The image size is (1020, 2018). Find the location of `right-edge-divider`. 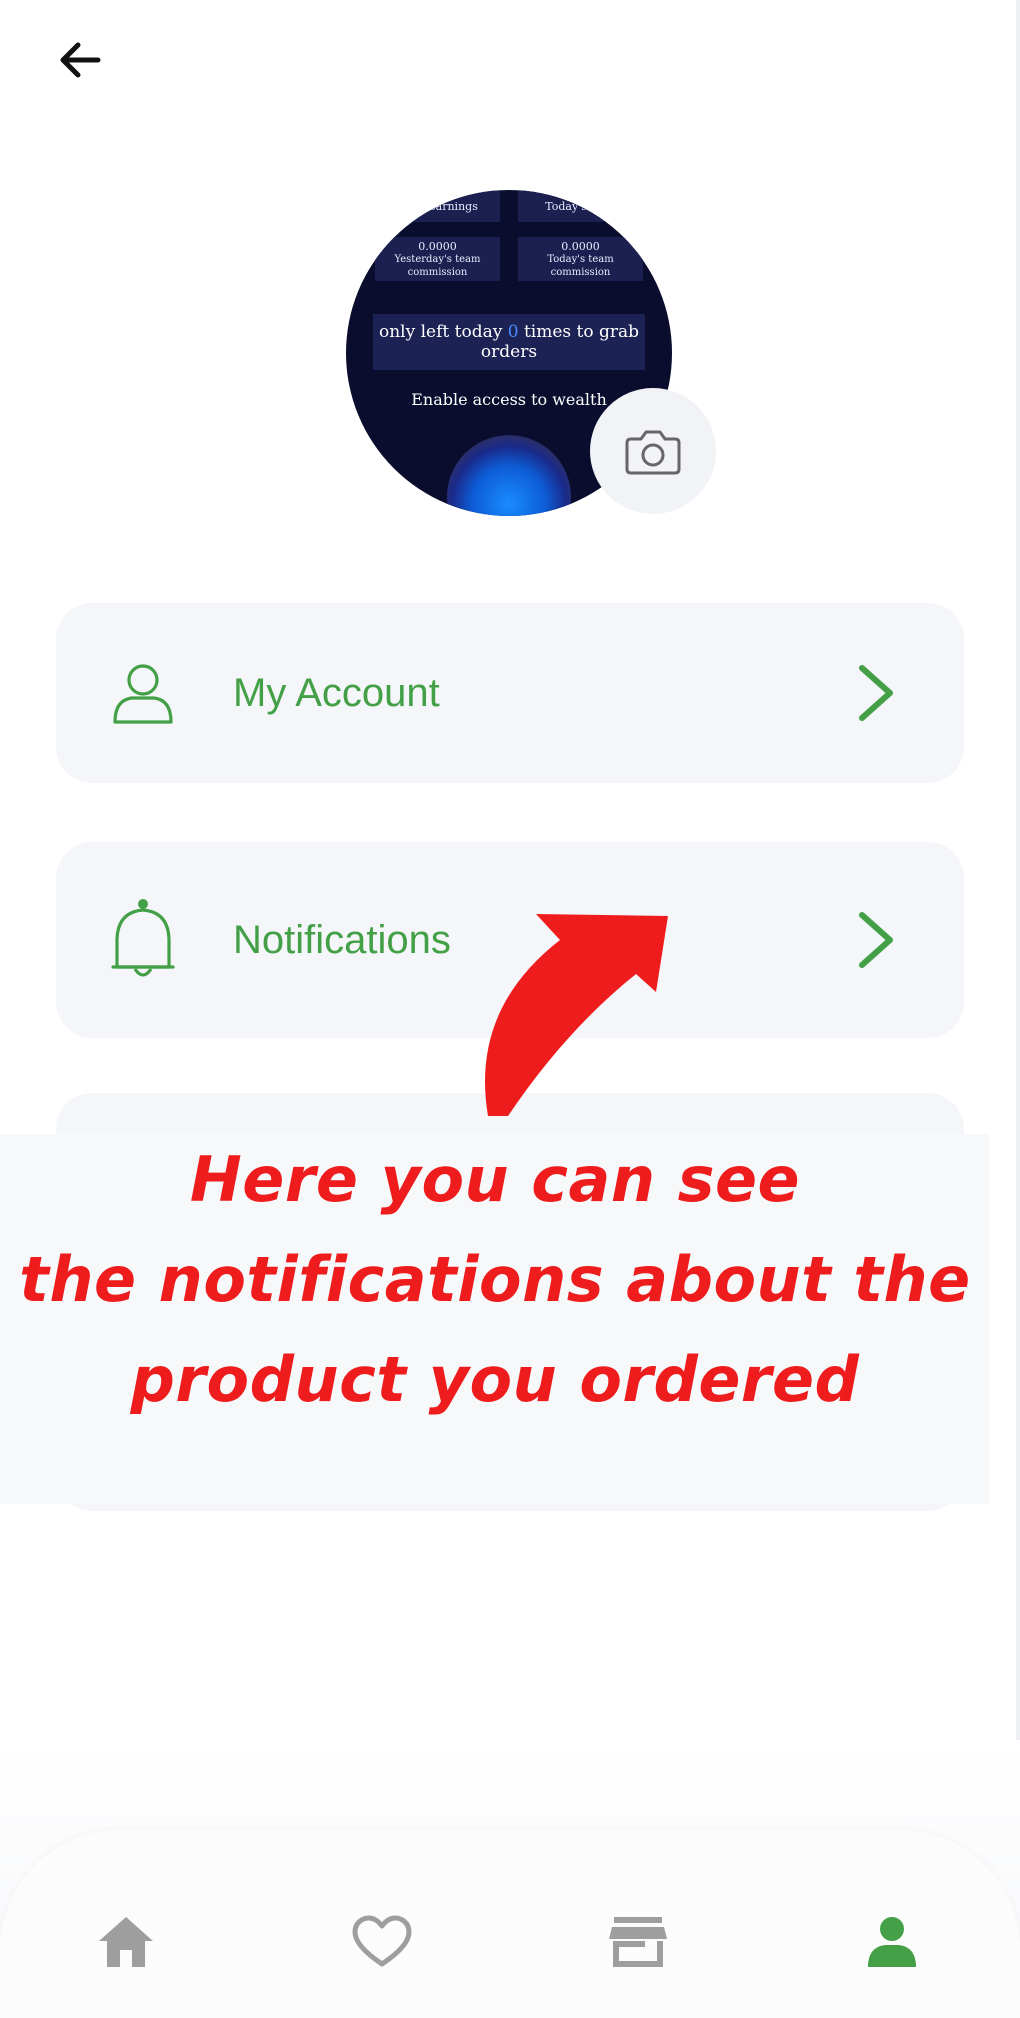

right-edge-divider is located at coordinates (1018, 1009).